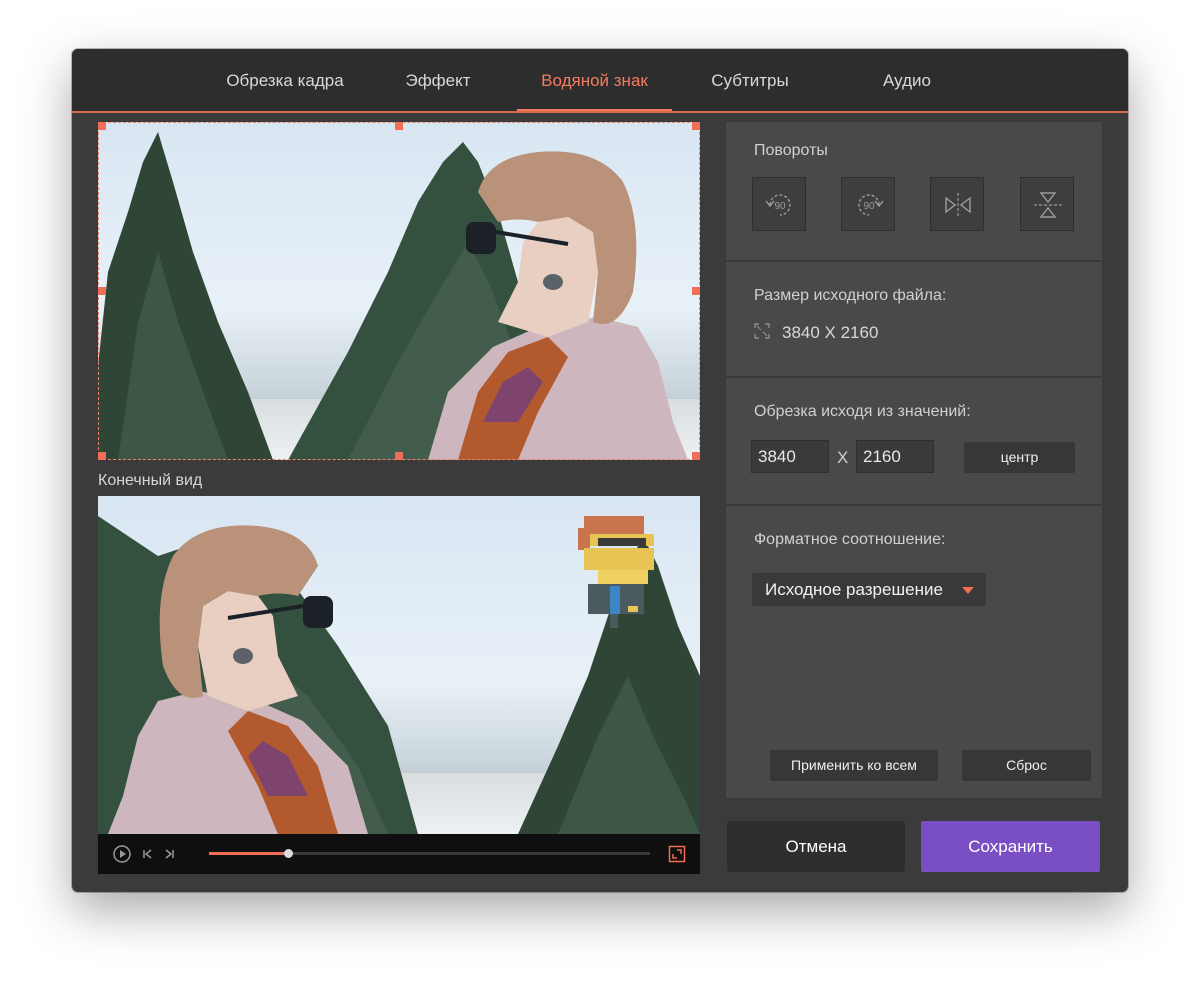  Describe the element at coordinates (854, 589) in the screenshot. I see `aspect-ratio-selected: Исходное разрешение` at that location.